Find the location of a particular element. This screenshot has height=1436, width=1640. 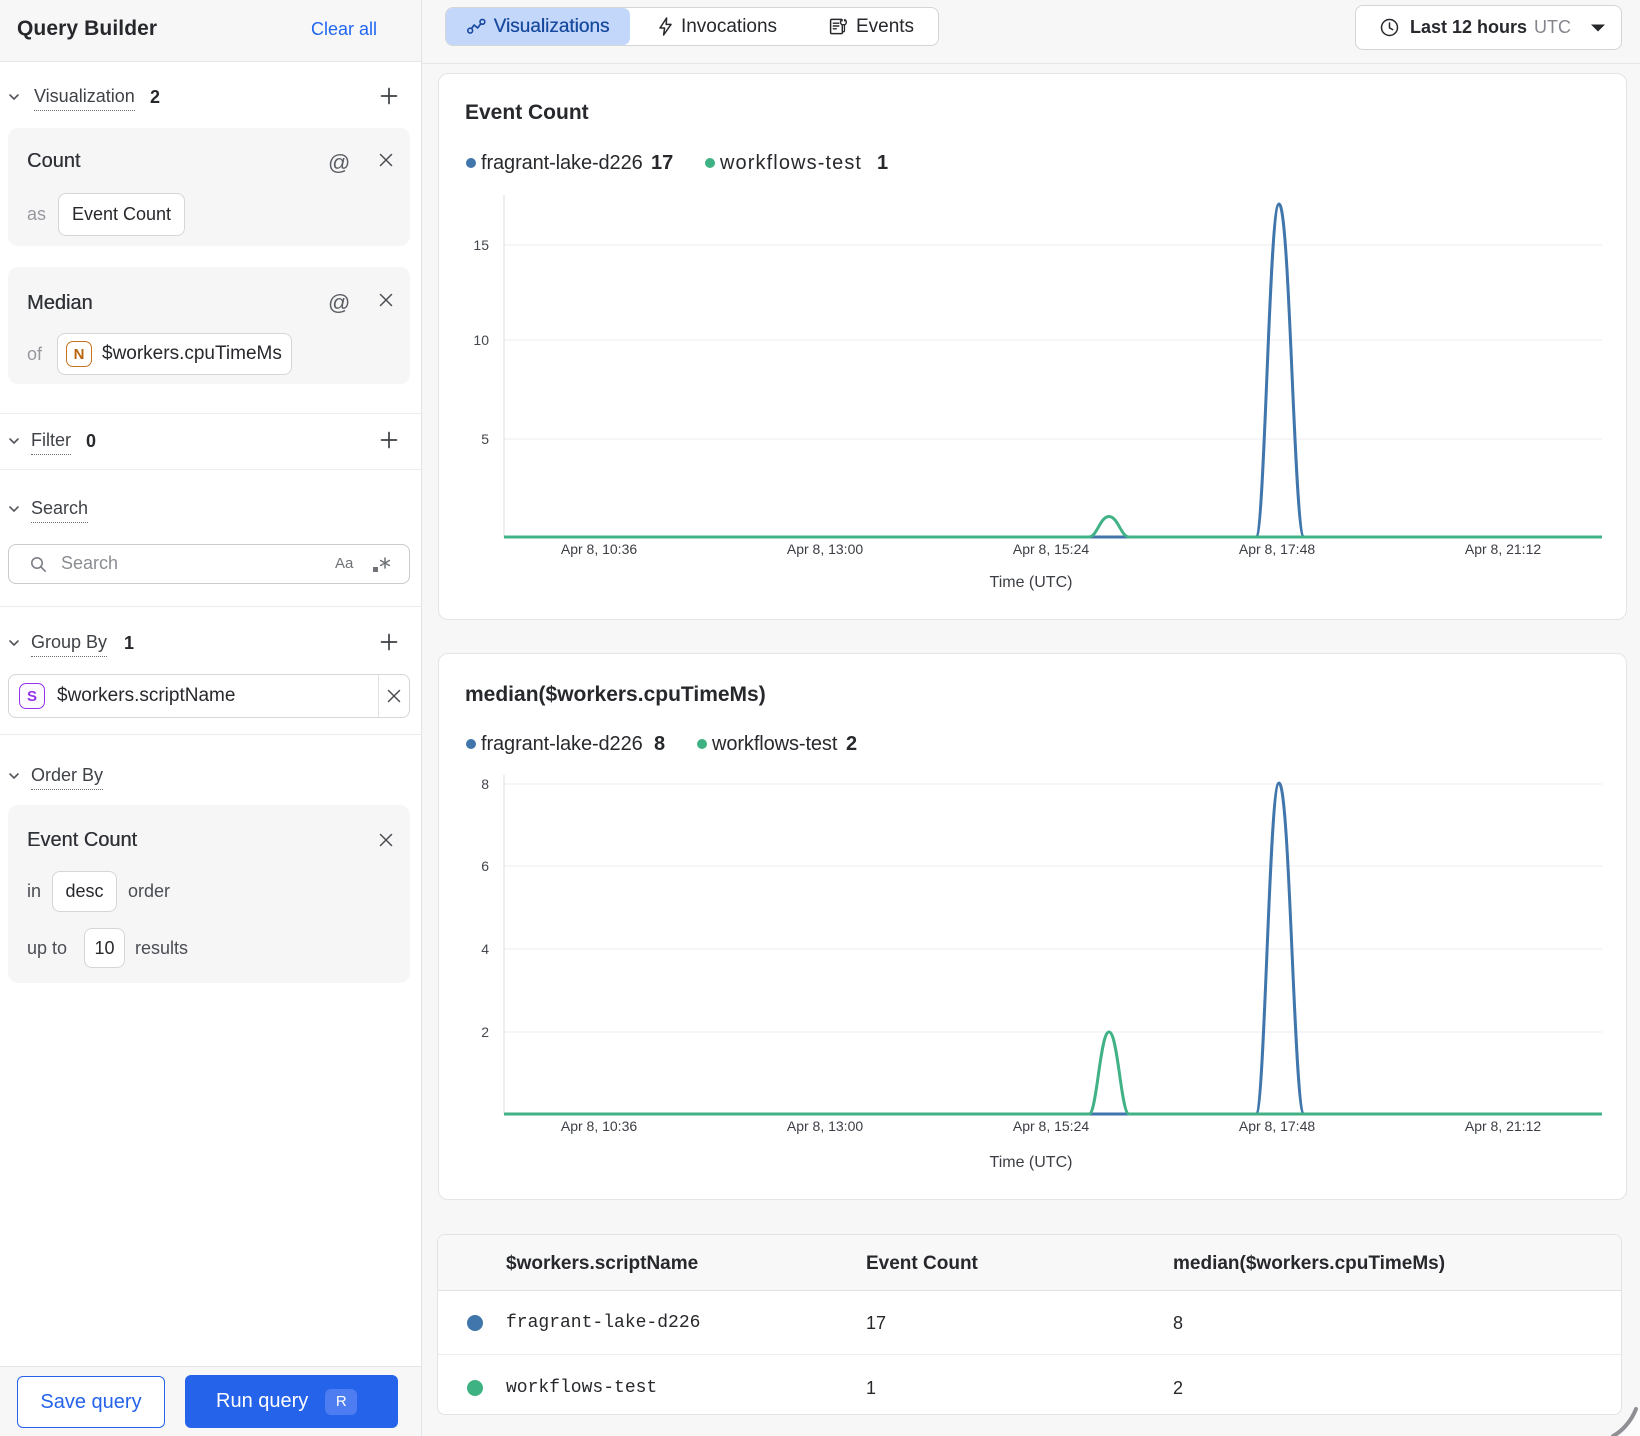

svg-text: 10 is located at coordinates (481, 340).